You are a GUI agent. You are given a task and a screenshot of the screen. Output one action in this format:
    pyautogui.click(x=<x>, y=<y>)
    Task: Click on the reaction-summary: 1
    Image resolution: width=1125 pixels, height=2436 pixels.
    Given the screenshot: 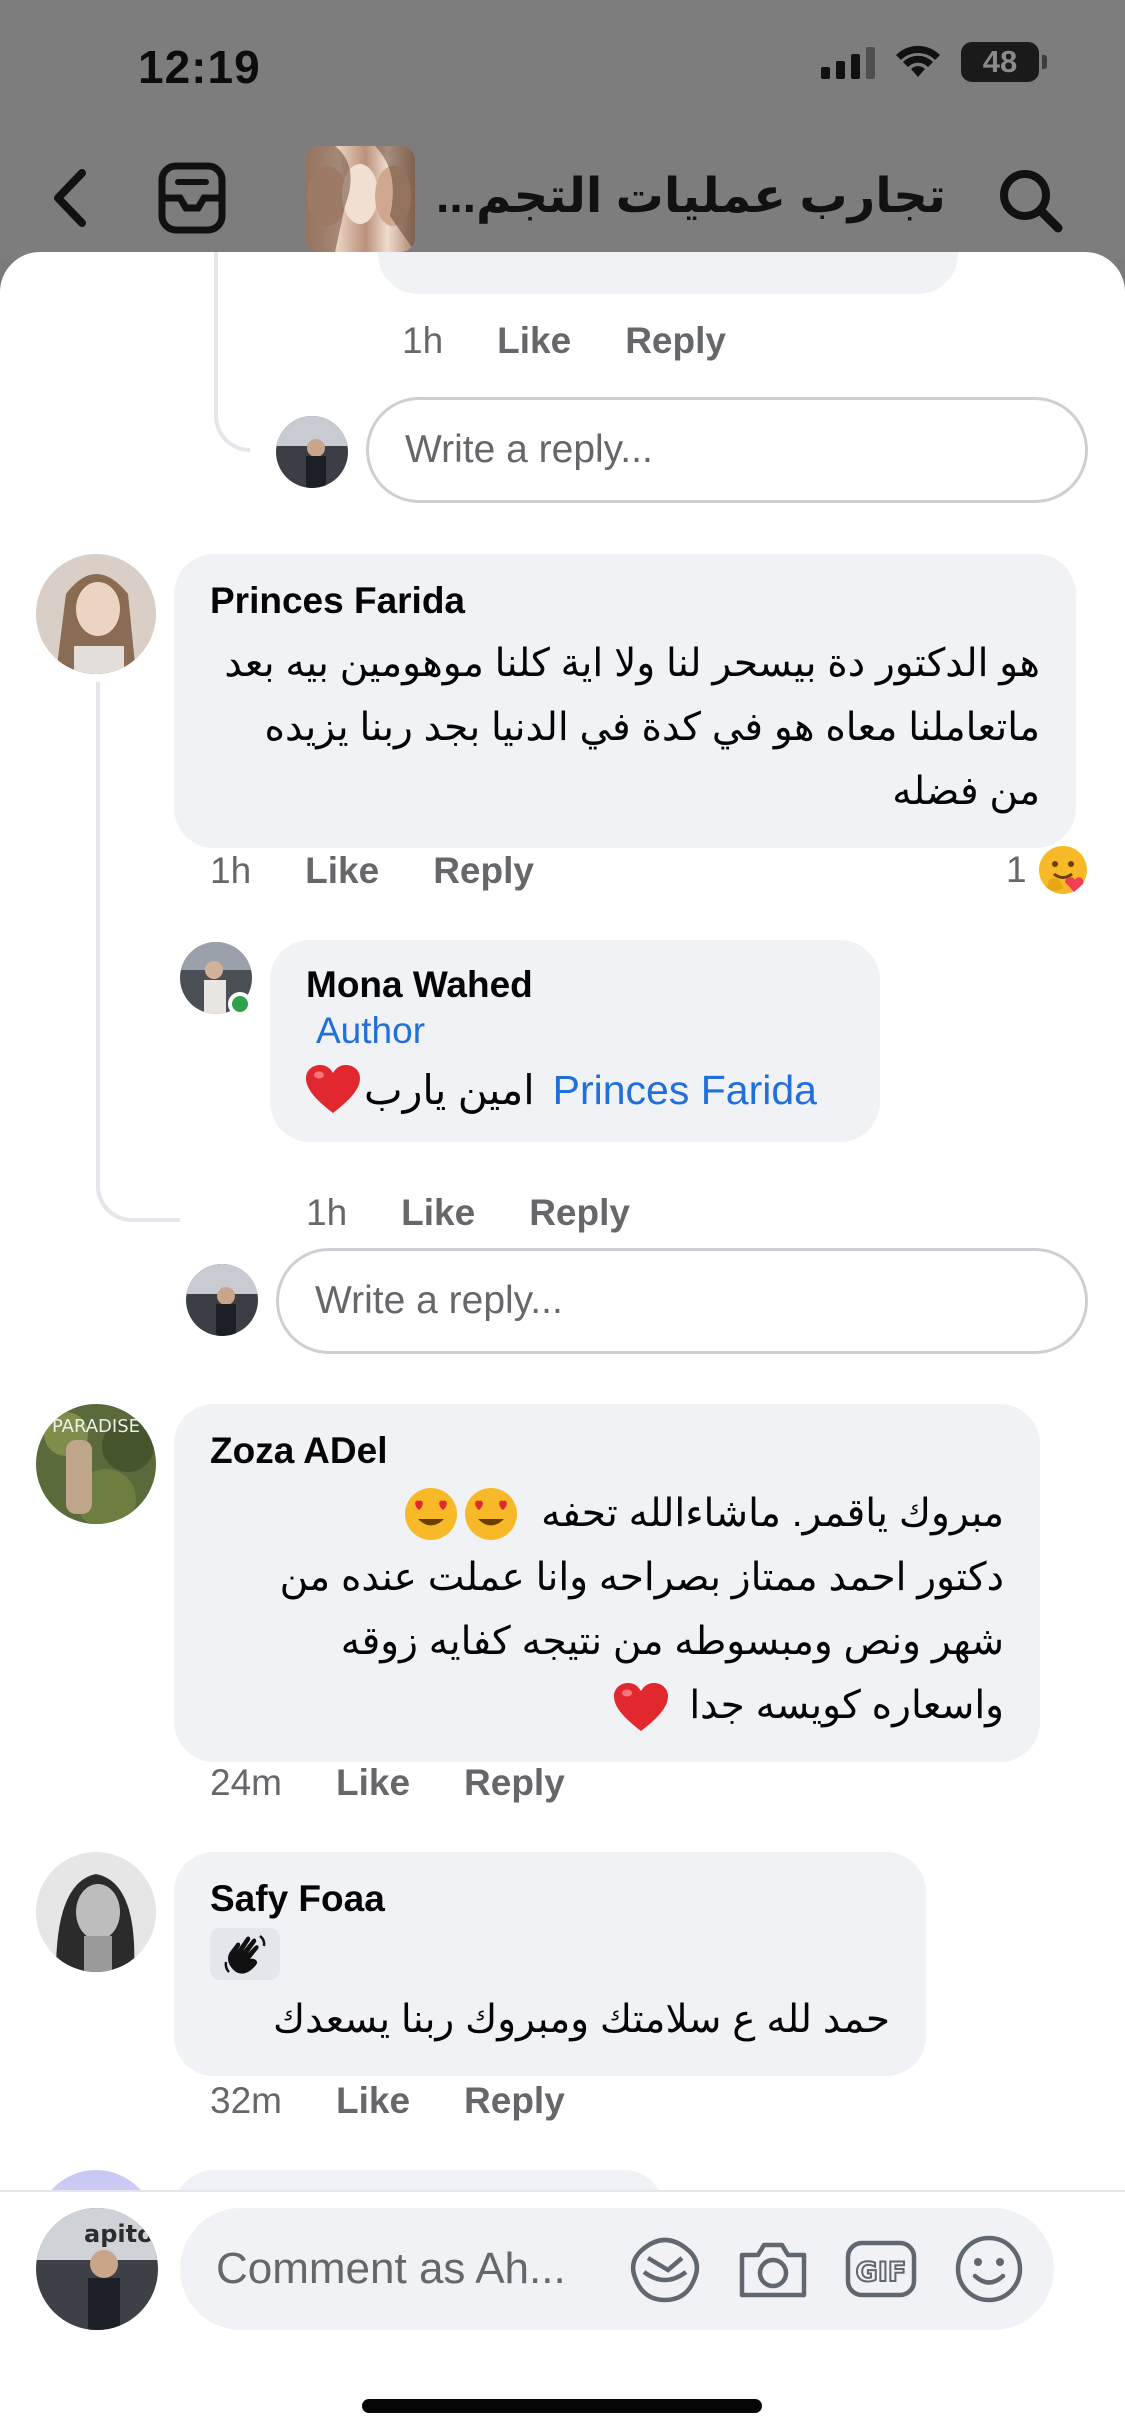 What is the action you would take?
    pyautogui.click(x=1047, y=870)
    